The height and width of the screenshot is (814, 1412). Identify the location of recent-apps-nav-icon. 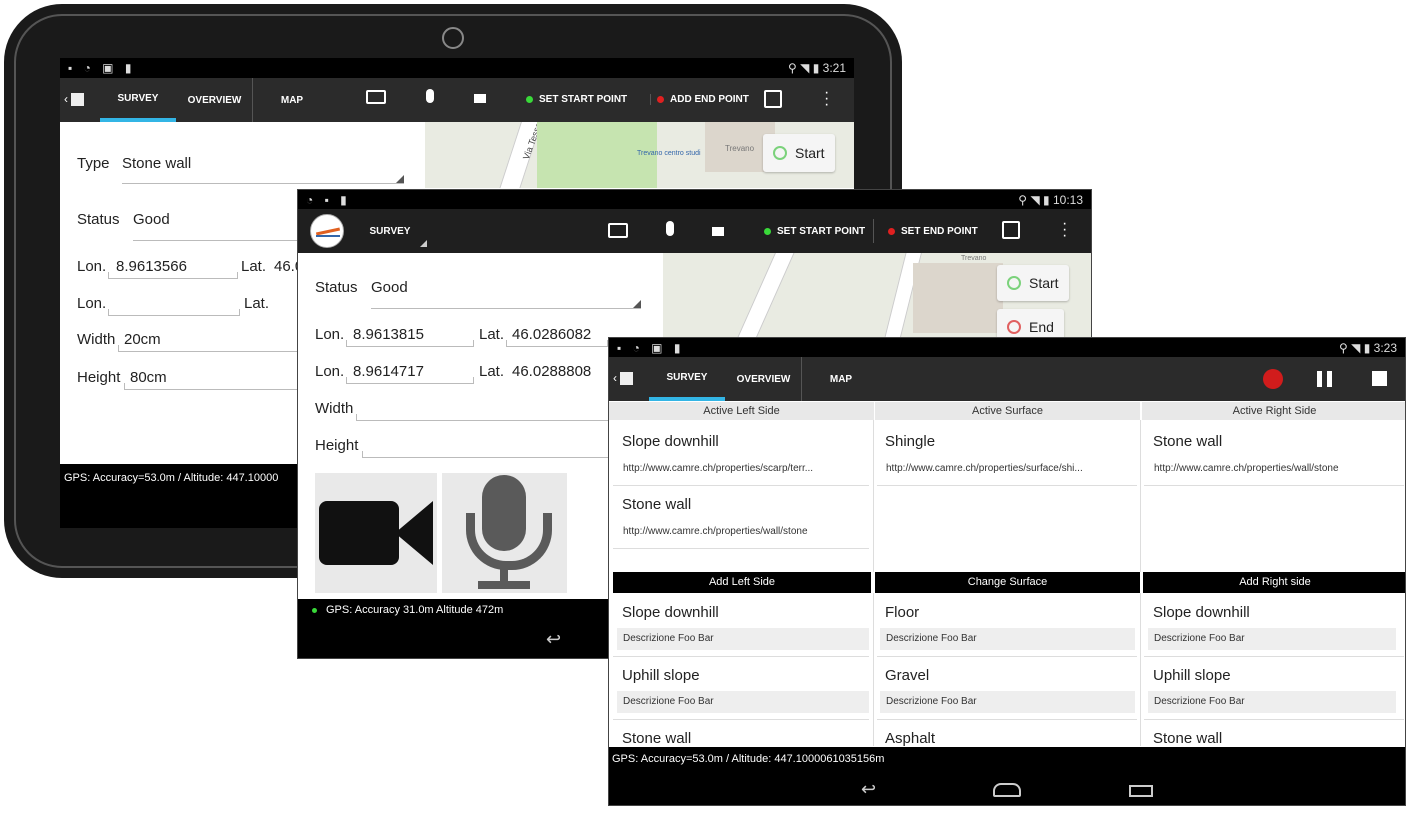
(1141, 791).